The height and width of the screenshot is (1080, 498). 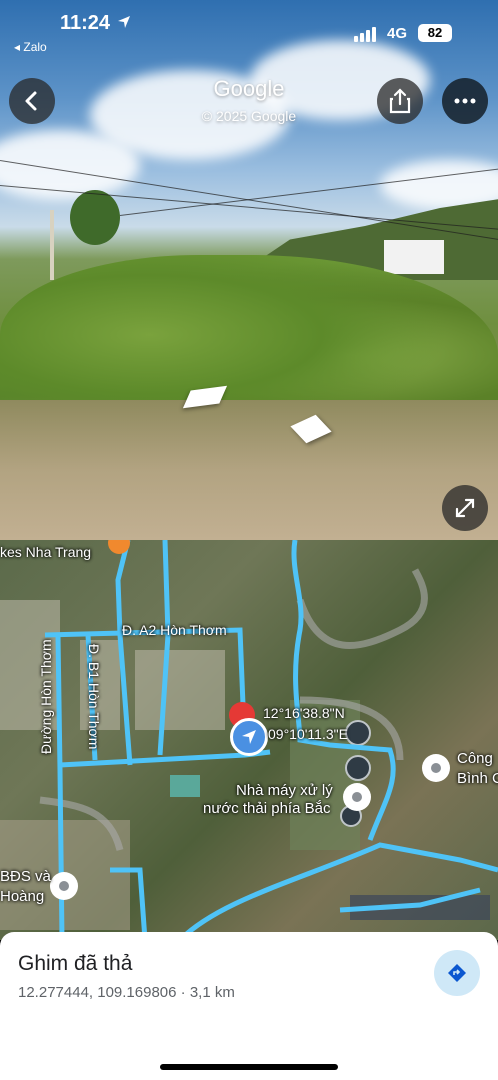 What do you see at coordinates (435, 33) in the screenshot?
I see `battery-indicator: 82` at bounding box center [435, 33].